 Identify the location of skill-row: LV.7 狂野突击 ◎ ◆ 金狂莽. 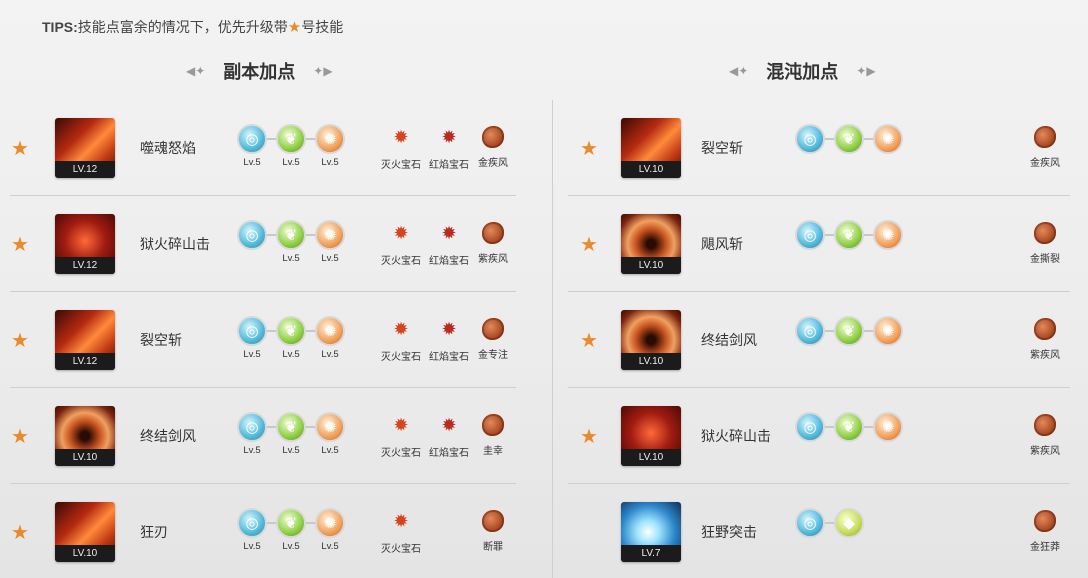
(819, 531).